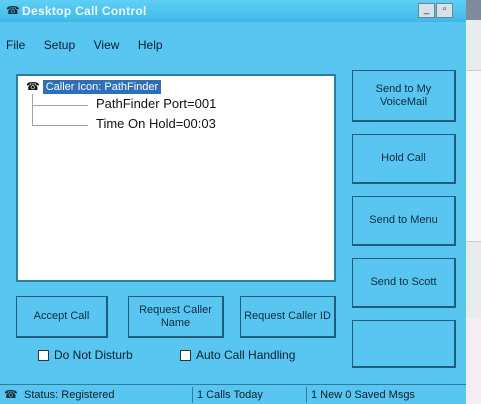  I want to click on menu-view: View, so click(107, 45).